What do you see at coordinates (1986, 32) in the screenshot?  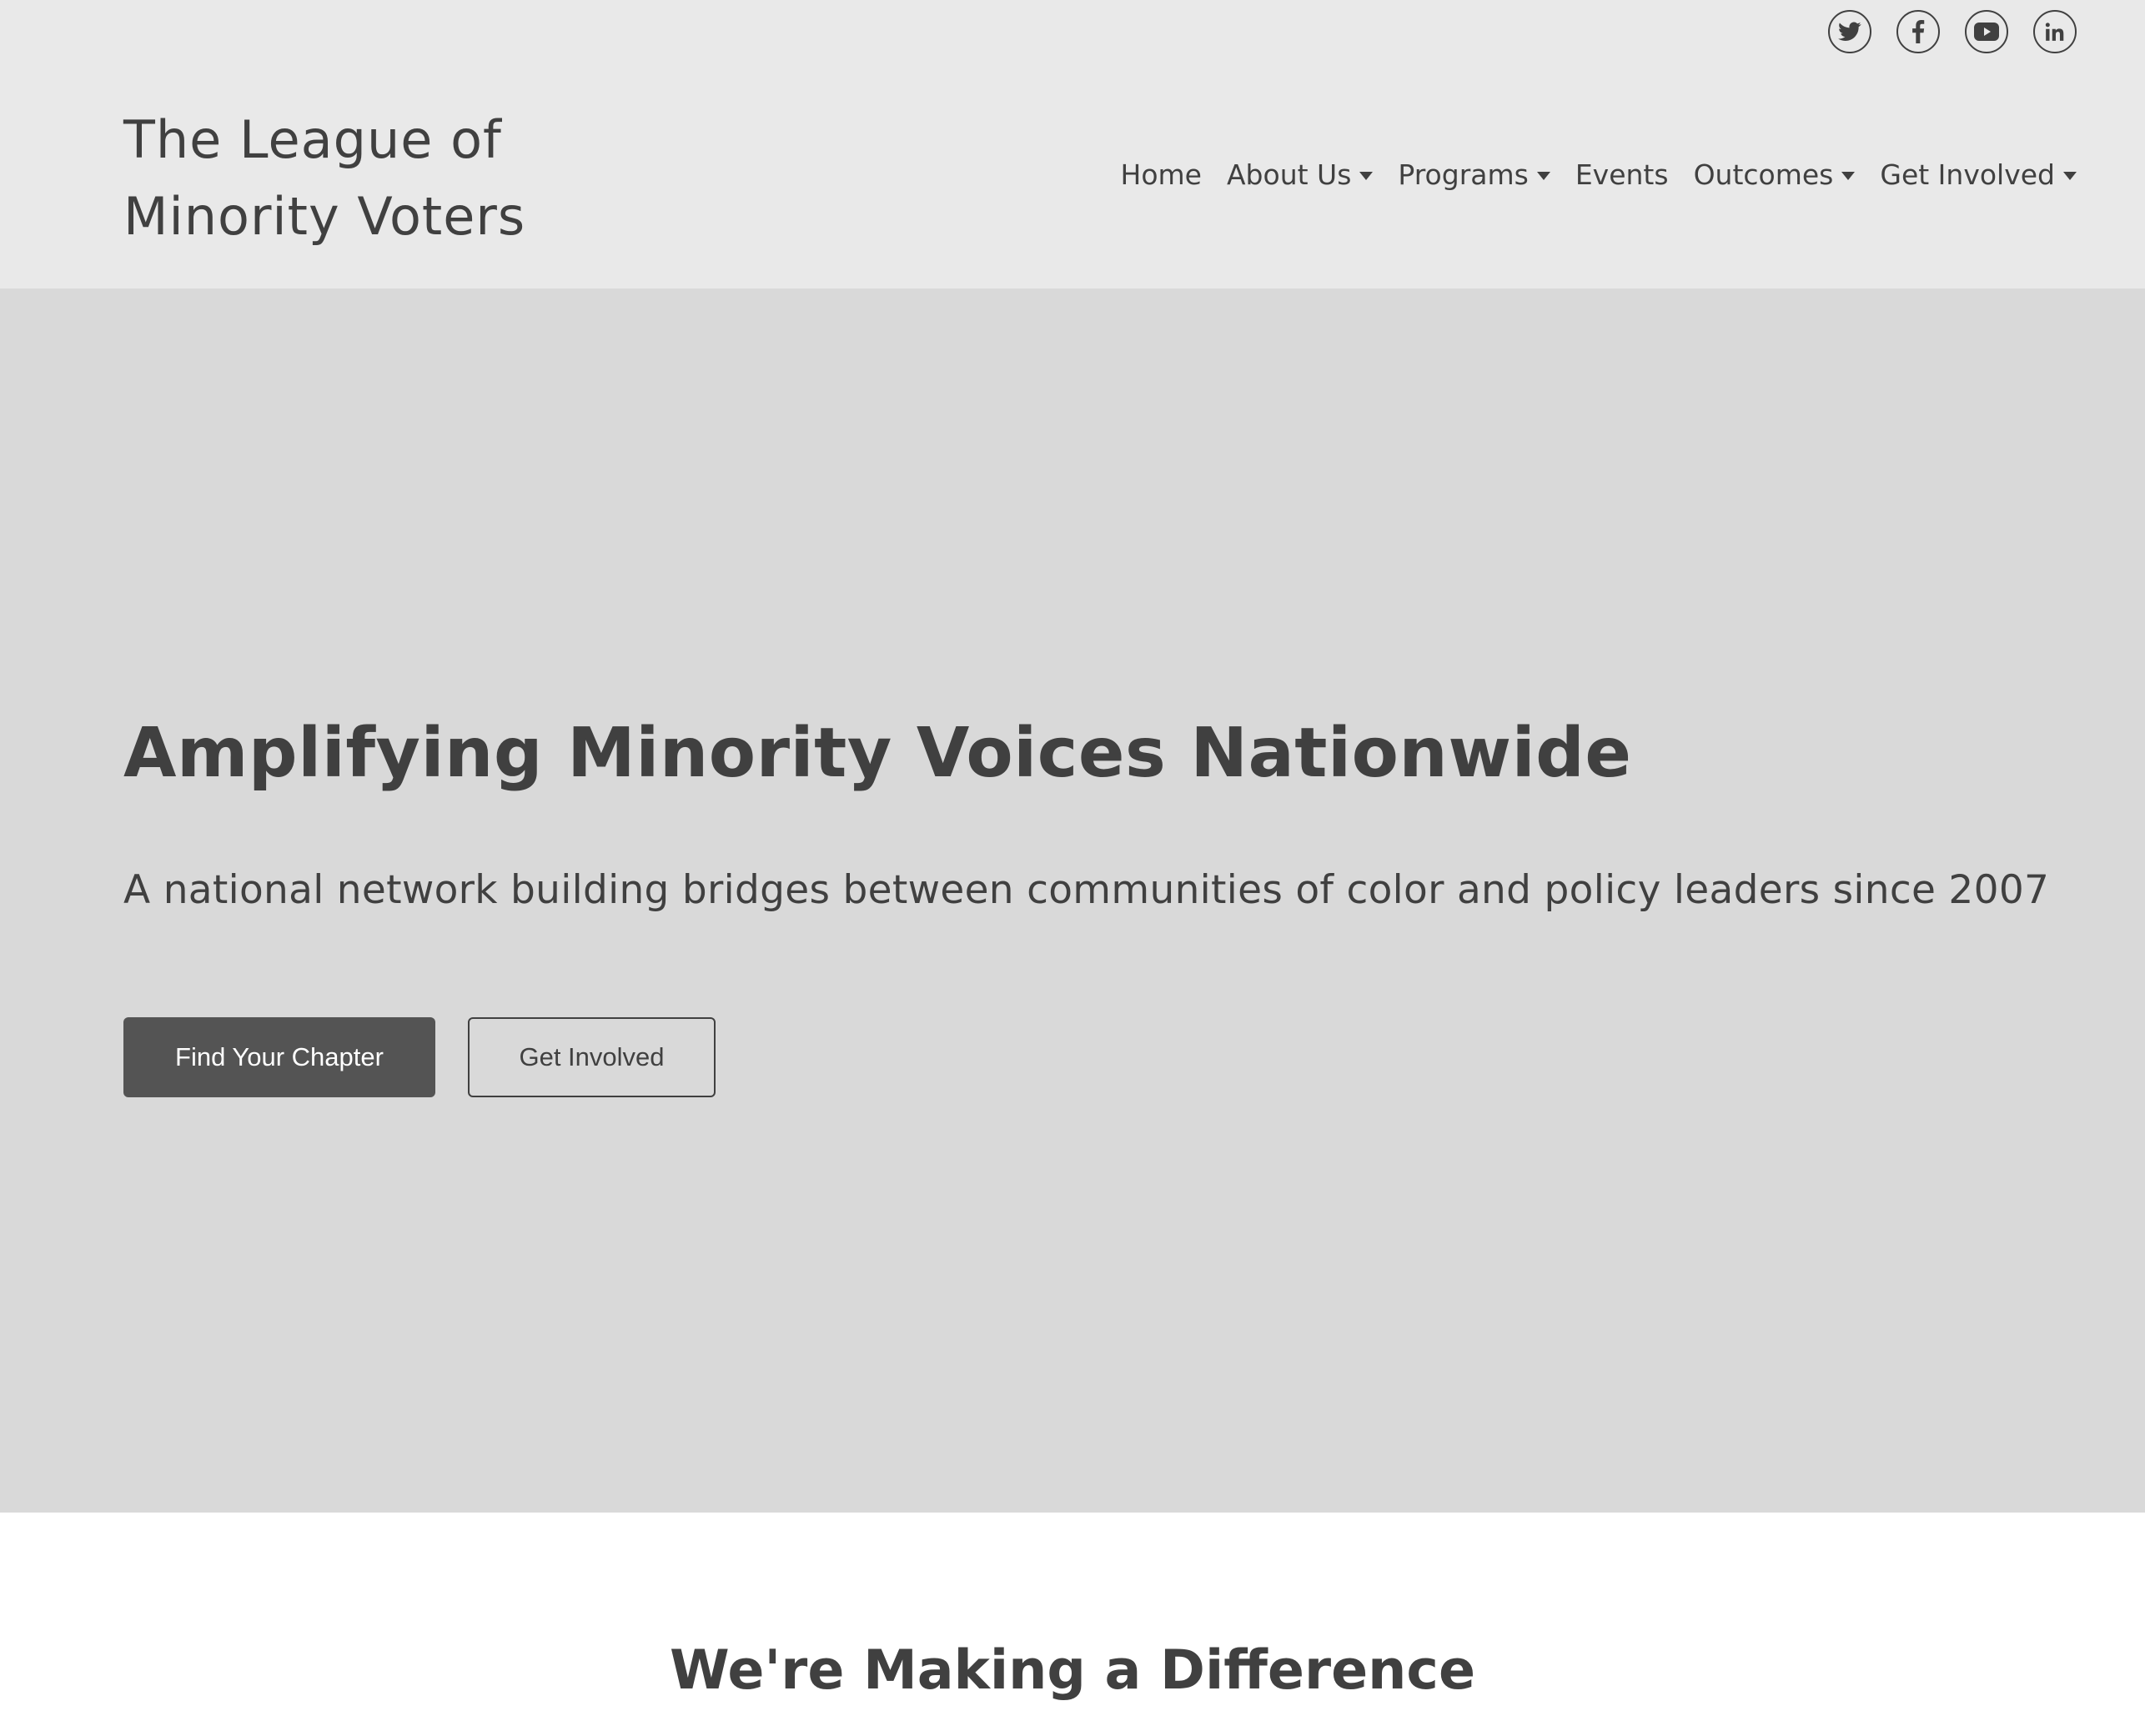 I see `youtube-icon` at bounding box center [1986, 32].